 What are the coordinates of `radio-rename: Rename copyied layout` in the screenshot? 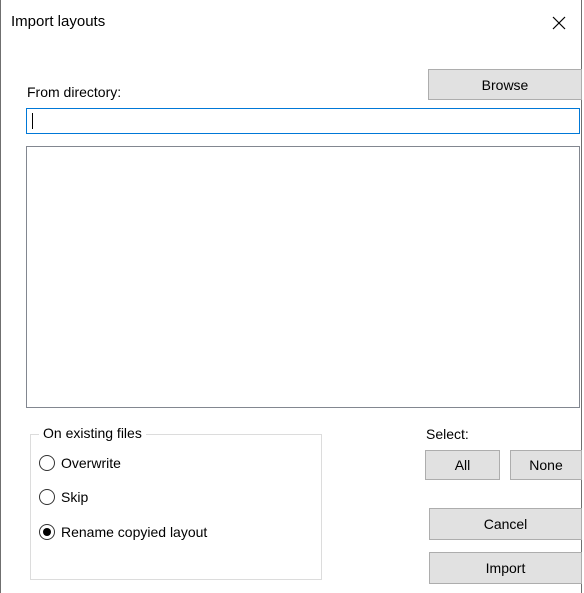 It's located at (123, 532).